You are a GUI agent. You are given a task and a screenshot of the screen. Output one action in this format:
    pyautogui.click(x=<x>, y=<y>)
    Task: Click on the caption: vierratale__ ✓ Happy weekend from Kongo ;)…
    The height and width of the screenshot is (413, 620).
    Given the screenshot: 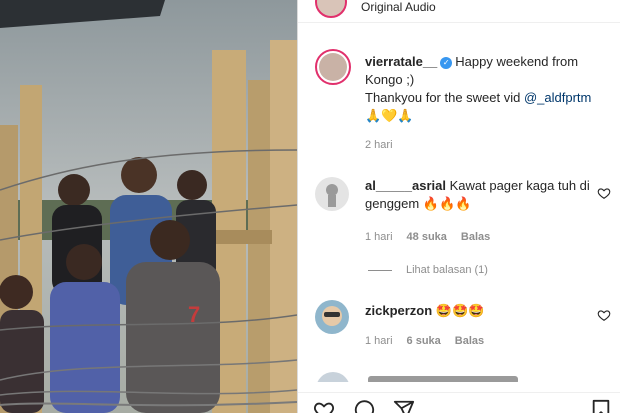 What is the action you would take?
    pyautogui.click(x=481, y=89)
    